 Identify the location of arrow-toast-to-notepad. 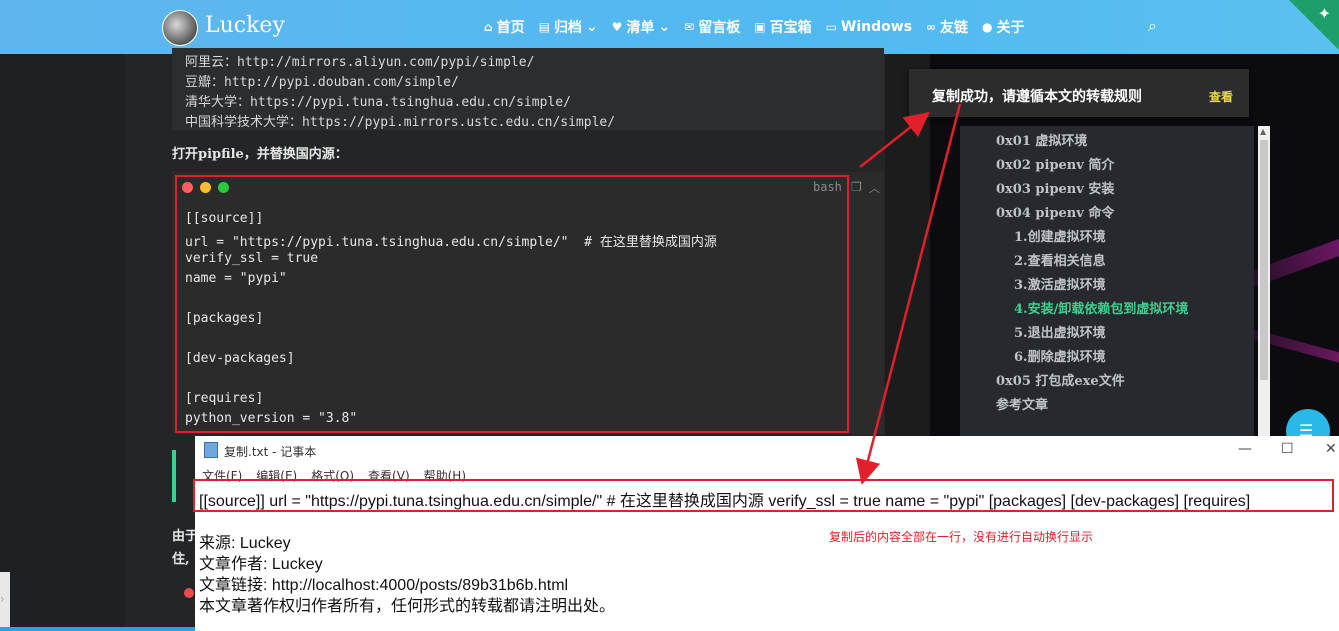
(908, 294).